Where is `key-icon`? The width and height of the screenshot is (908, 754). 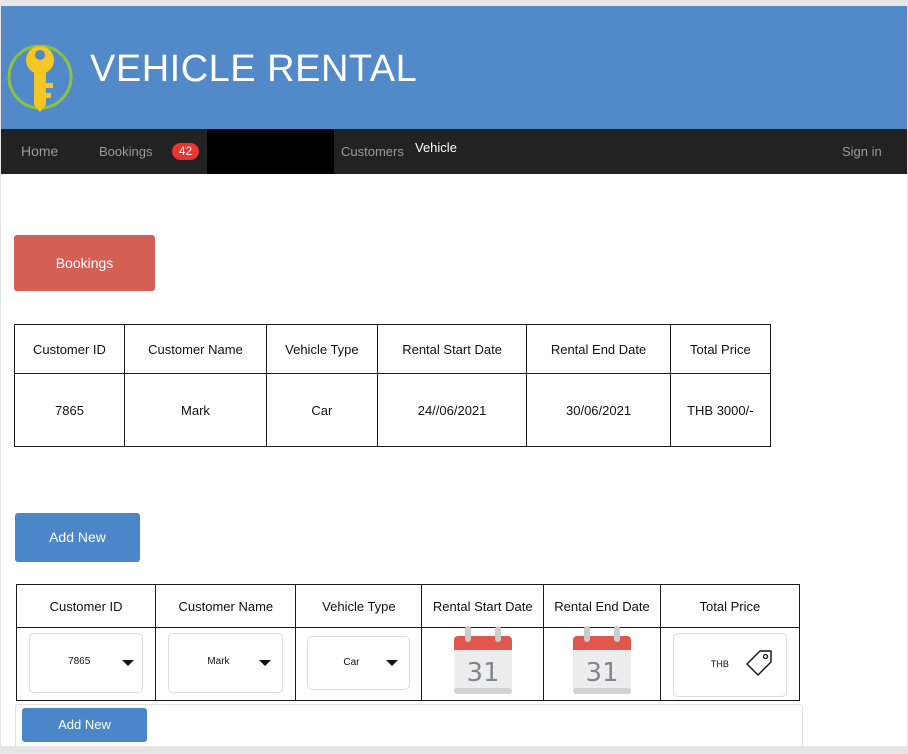
key-icon is located at coordinates (40, 78).